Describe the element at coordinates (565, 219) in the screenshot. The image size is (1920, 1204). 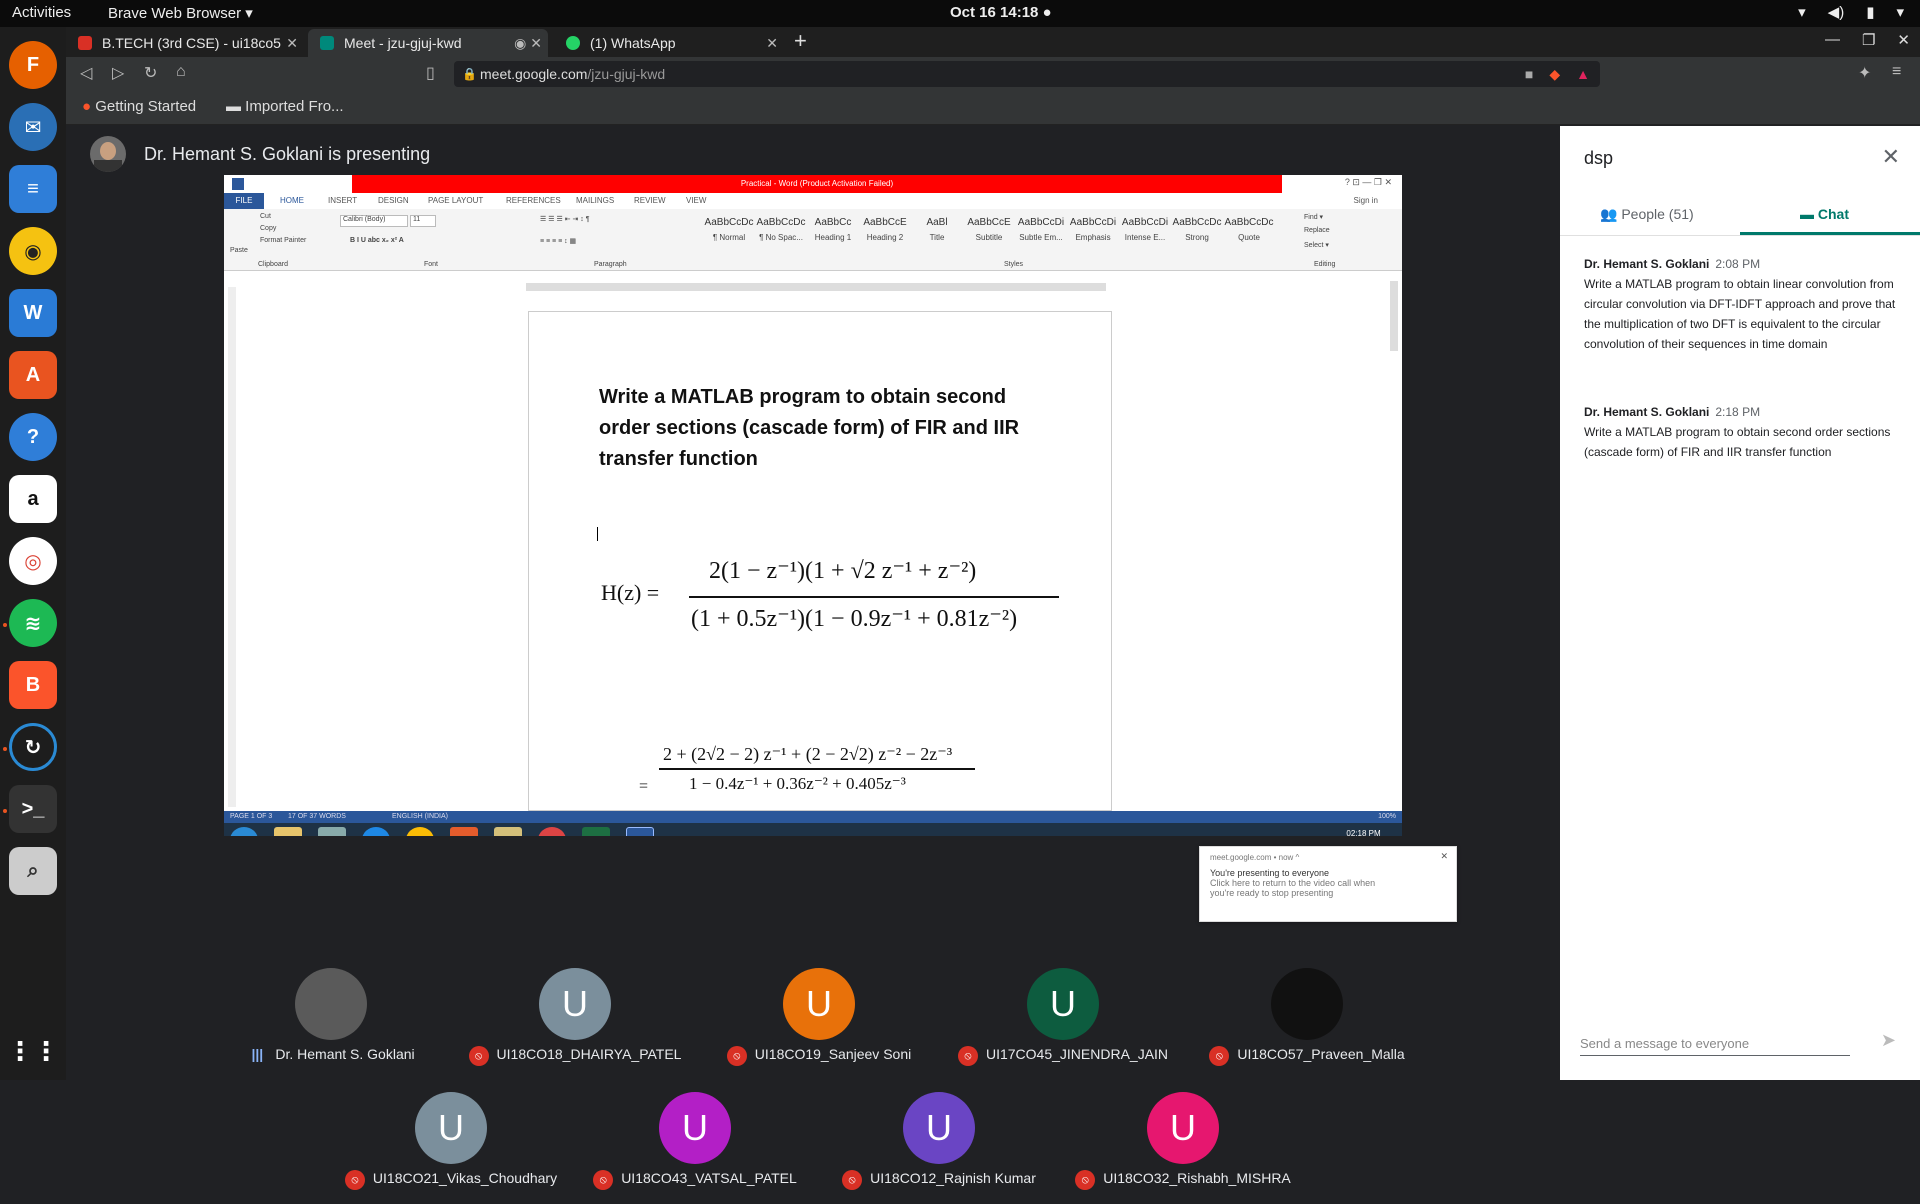
I see `list-buttons: ☰ ☰ ☰ ⇤ ⇥ ↕ ¶` at that location.